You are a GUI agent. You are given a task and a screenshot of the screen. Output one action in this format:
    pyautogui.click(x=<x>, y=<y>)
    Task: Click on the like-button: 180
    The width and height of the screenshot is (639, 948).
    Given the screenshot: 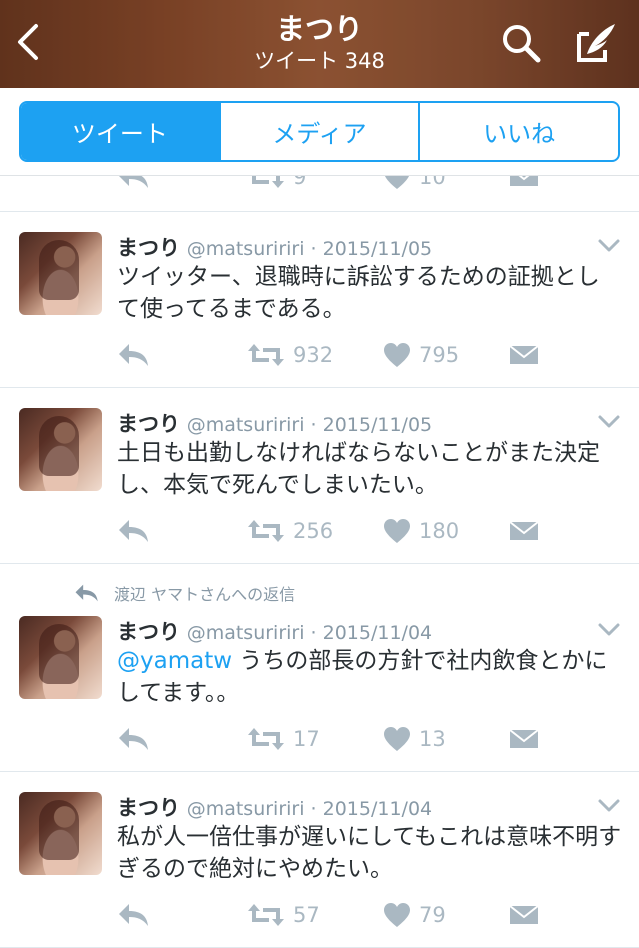 What is the action you would take?
    pyautogui.click(x=421, y=531)
    